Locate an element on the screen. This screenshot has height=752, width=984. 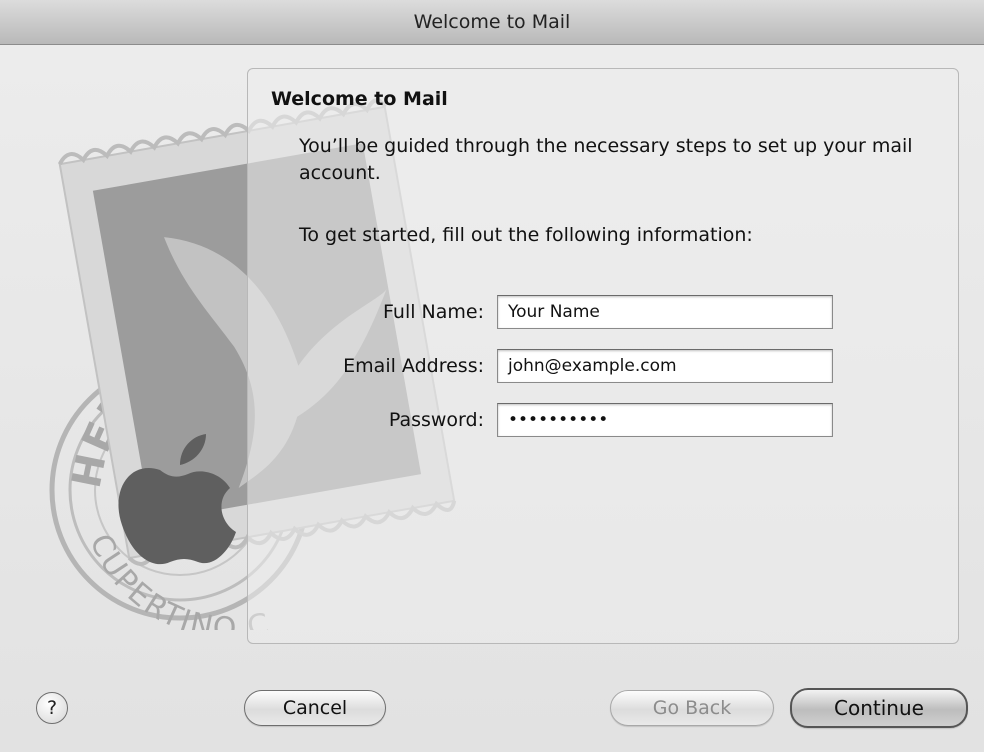
full-name-label: Full Name: is located at coordinates (433, 312).